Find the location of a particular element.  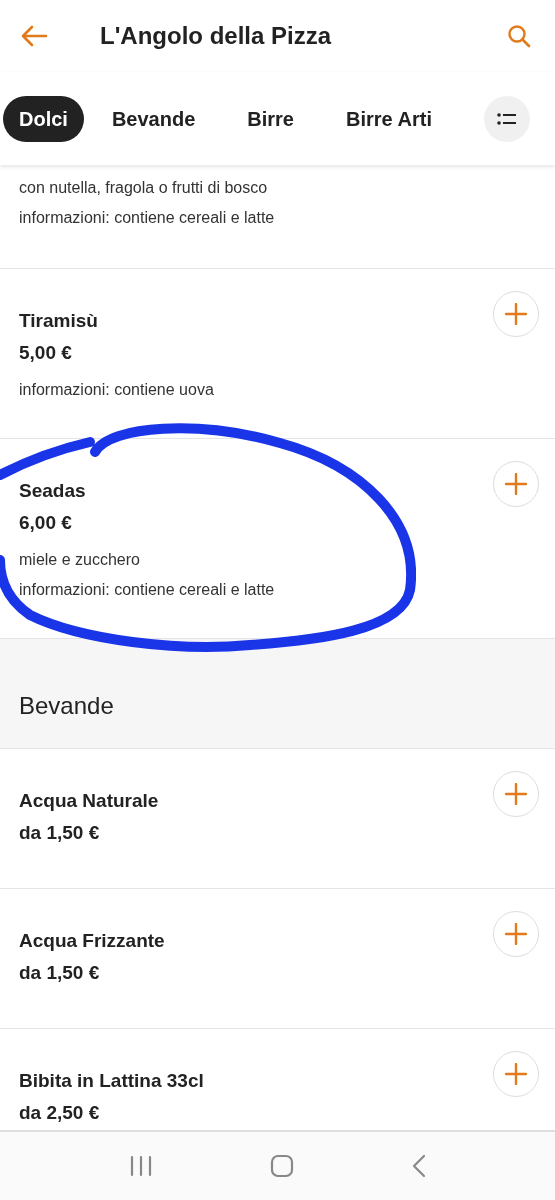

back-icon is located at coordinates (418, 1166).